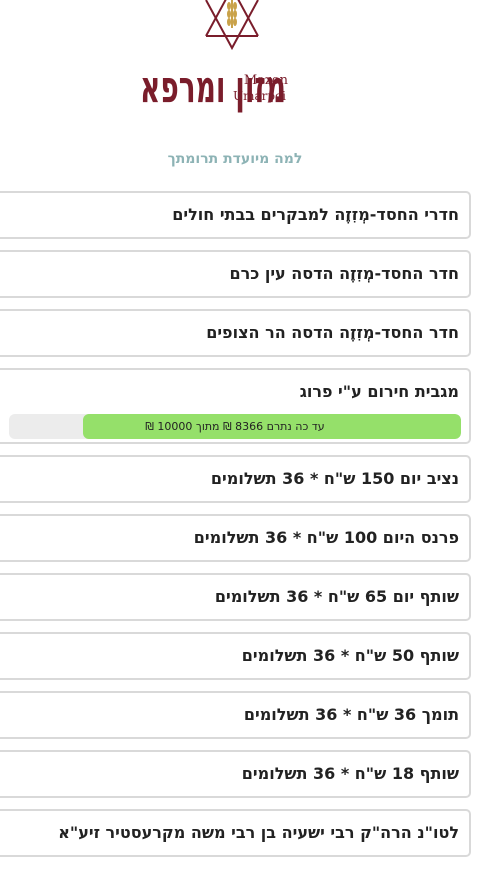 The image size is (492, 878). What do you see at coordinates (350, 655) in the screenshot?
I see `option-label: שותף 50 ש"ח * 36 תשלומים` at bounding box center [350, 655].